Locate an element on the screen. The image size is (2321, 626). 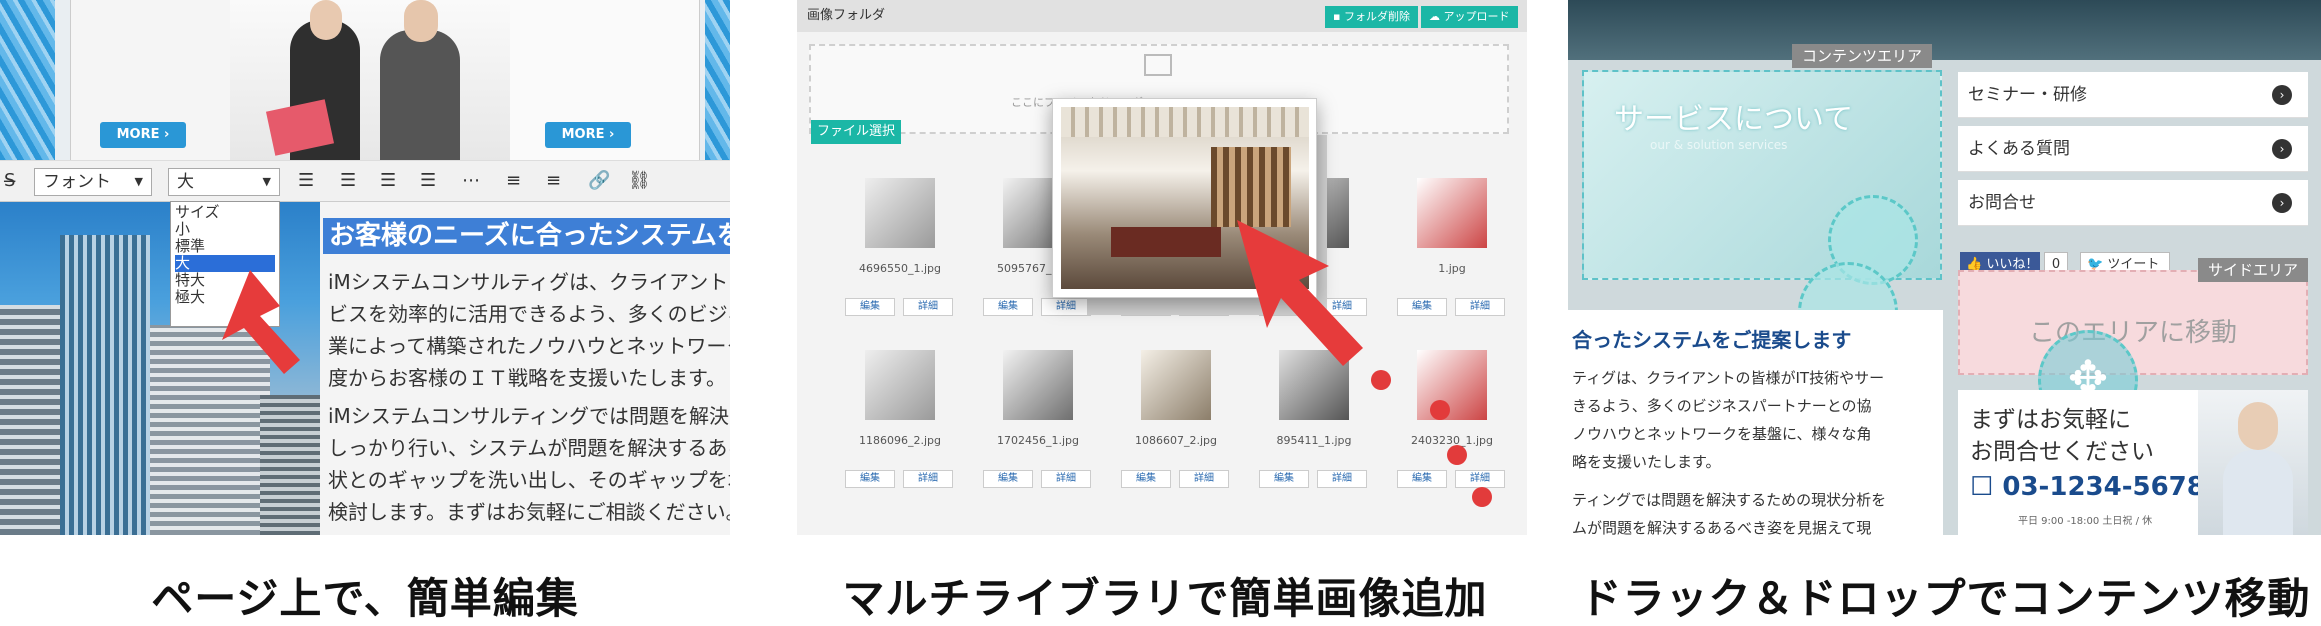
align-left-icon: ☰ is located at coordinates (306, 180).